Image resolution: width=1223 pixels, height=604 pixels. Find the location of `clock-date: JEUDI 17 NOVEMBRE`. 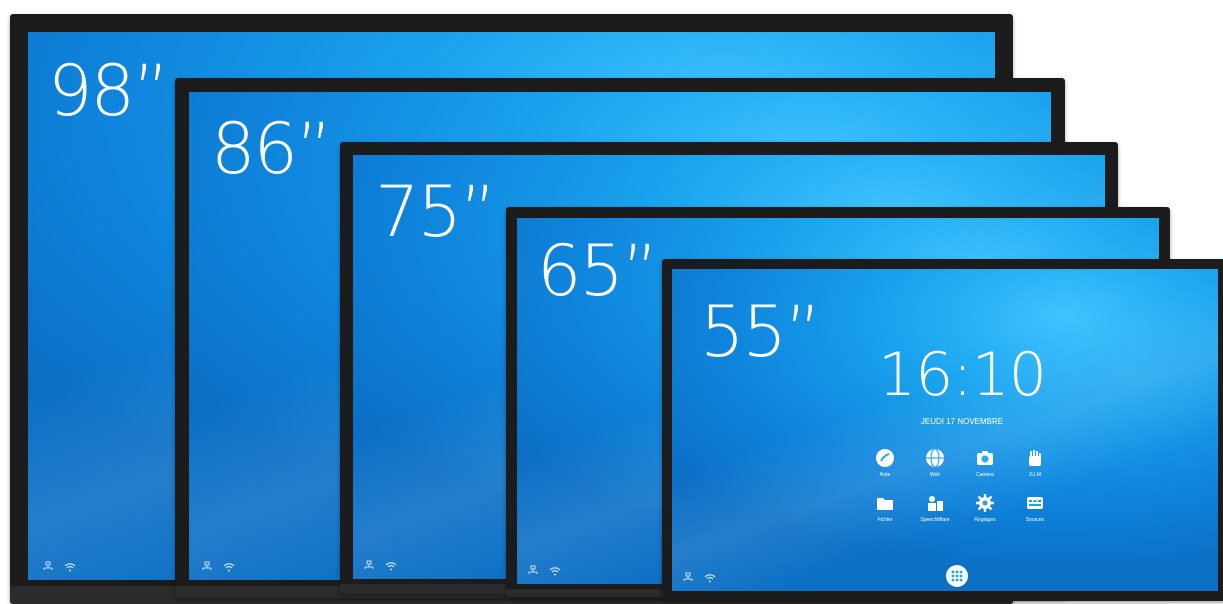

clock-date: JEUDI 17 NOVEMBRE is located at coordinates (962, 421).